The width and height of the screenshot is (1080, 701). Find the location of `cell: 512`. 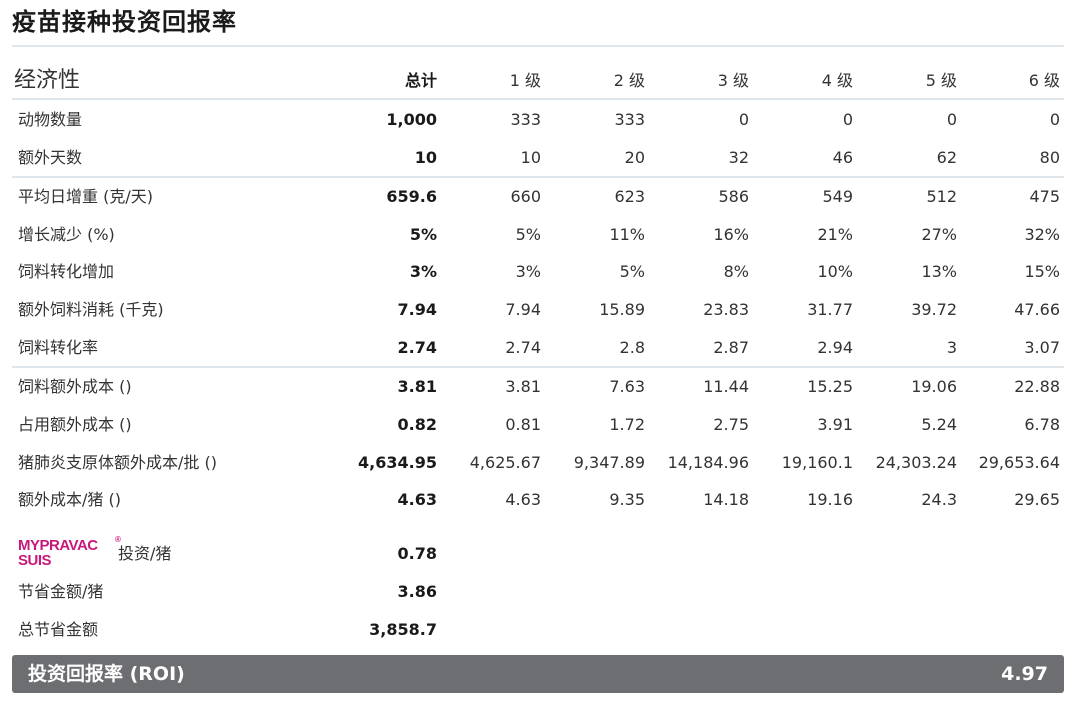

cell: 512 is located at coordinates (941, 196).